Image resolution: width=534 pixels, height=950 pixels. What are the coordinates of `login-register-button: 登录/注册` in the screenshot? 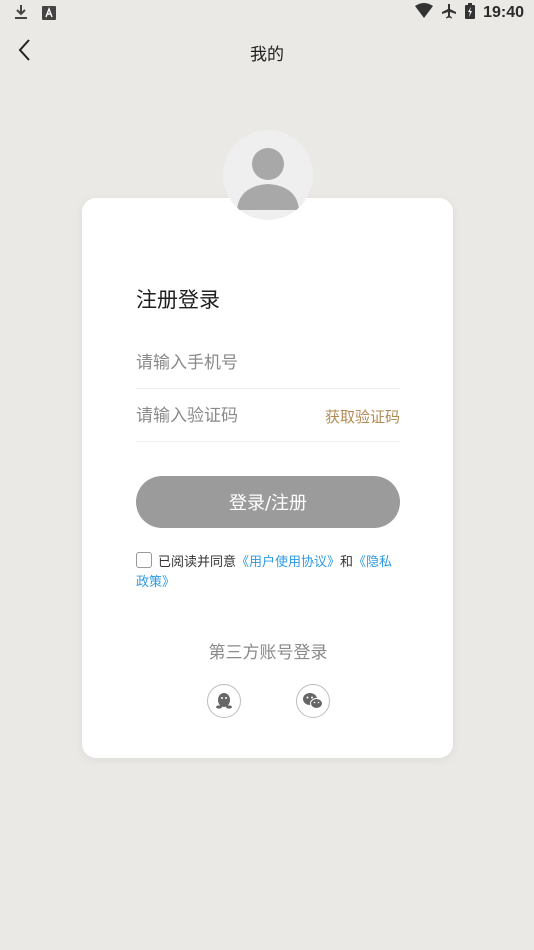 It's located at (268, 502).